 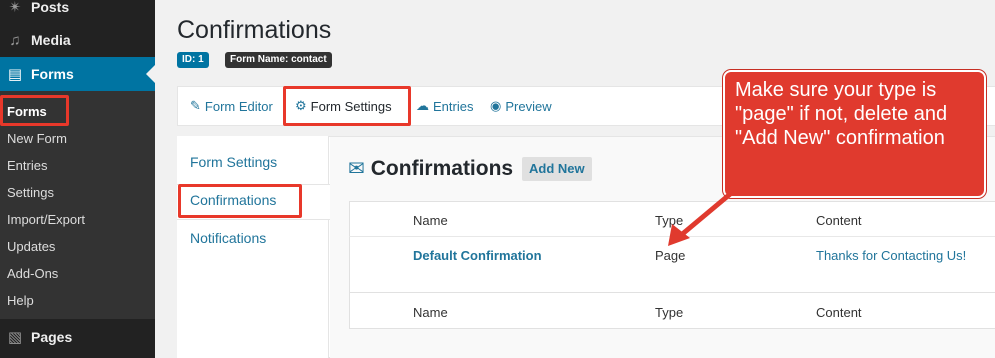 I want to click on envelope-icon: ✉, so click(x=356, y=169).